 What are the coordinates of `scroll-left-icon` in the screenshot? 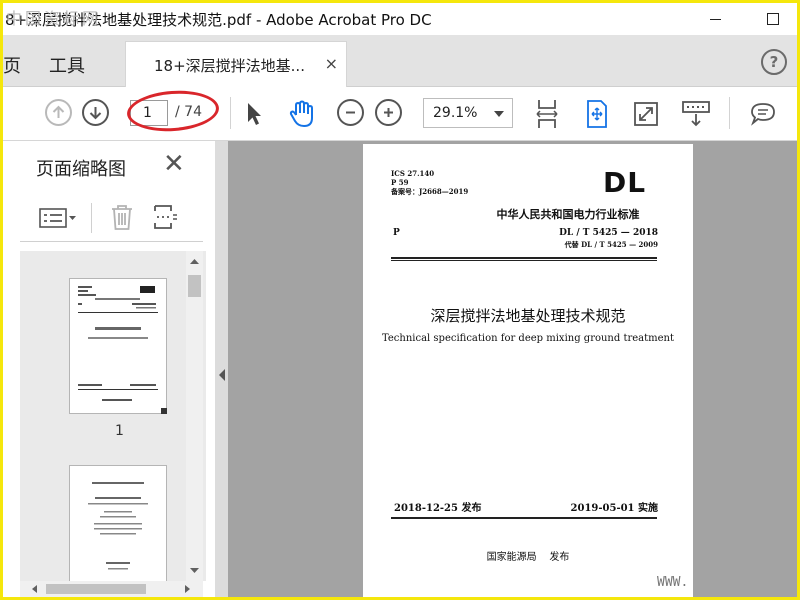 It's located at (35, 589).